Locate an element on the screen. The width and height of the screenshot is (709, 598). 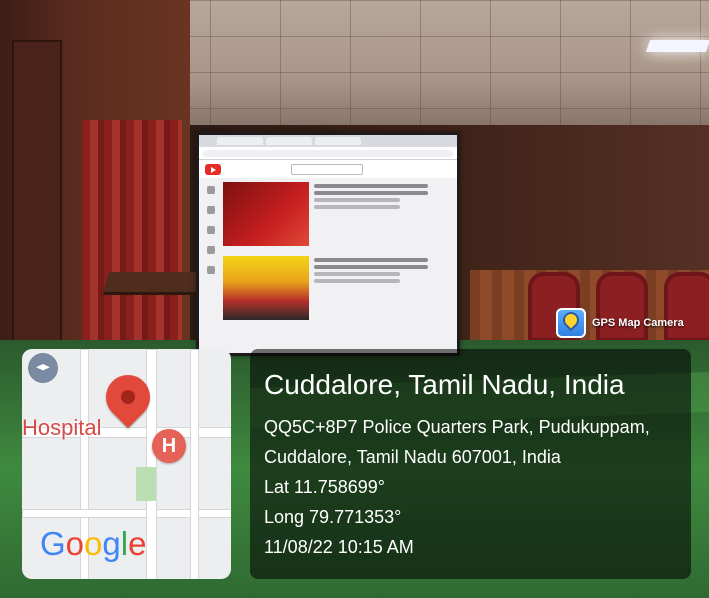
gps-map-camera-icon is located at coordinates (571, 323).